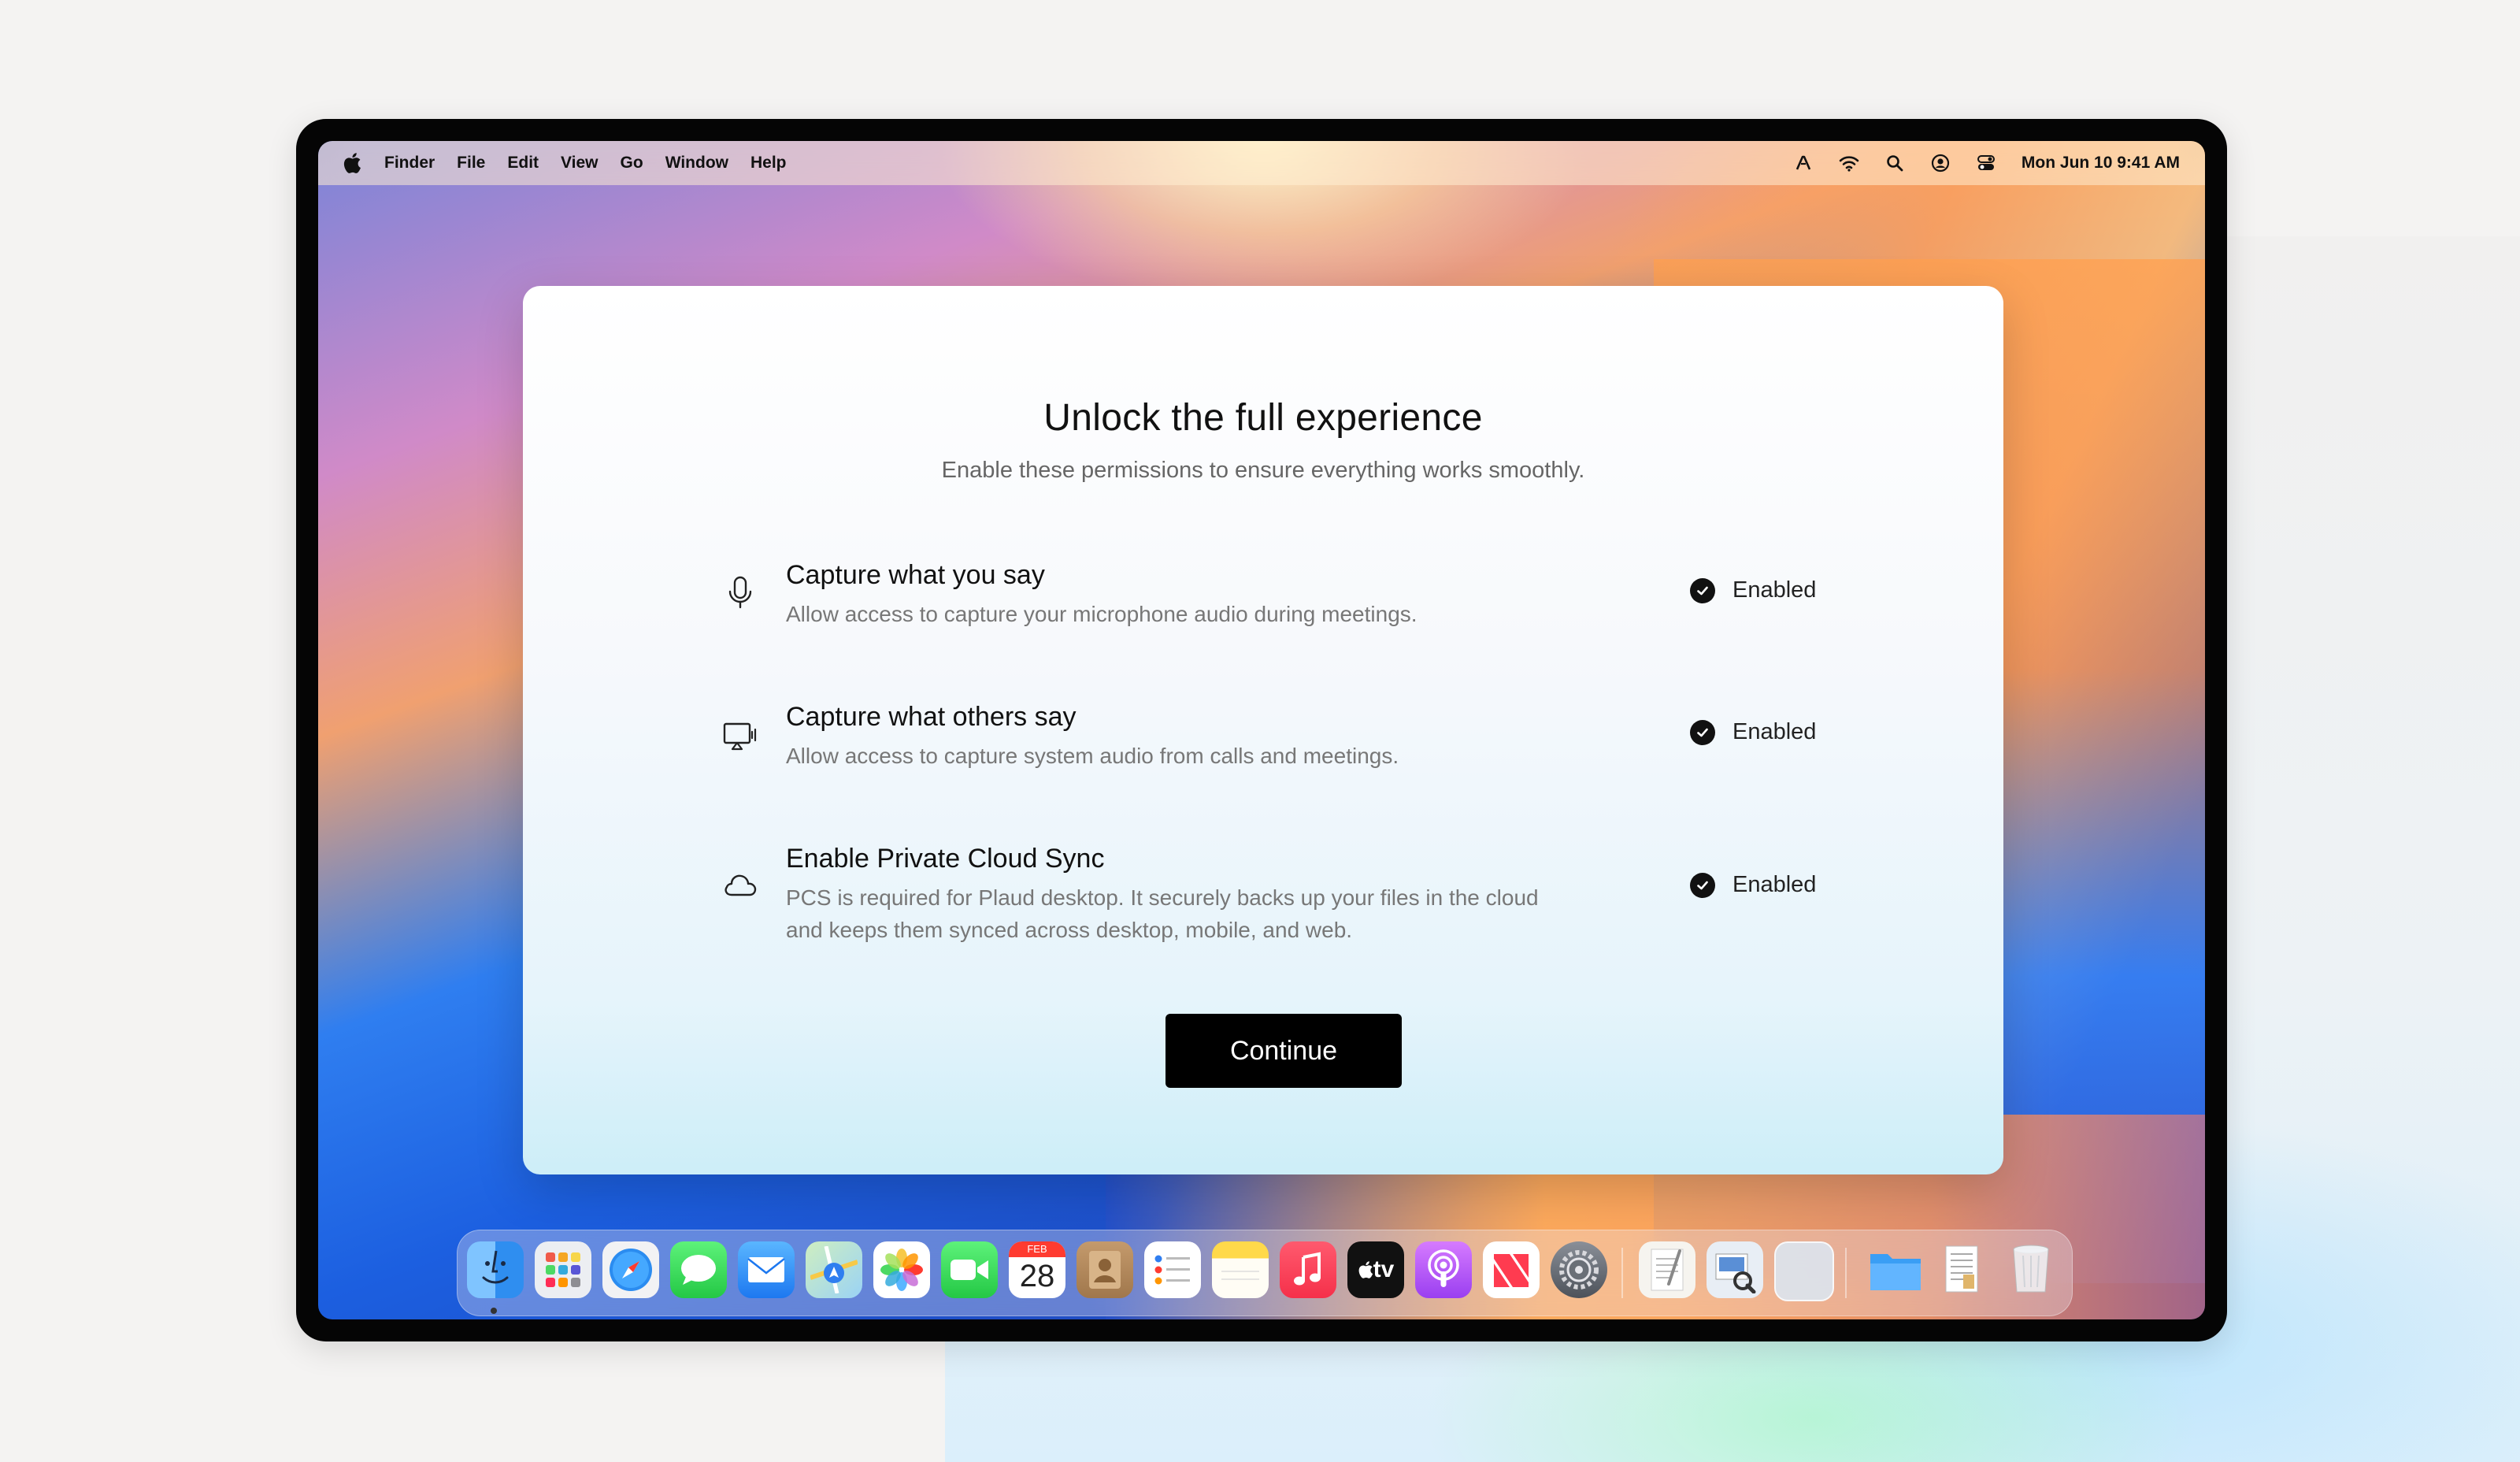  What do you see at coordinates (523, 163) in the screenshot?
I see `menu-edit: Edit` at bounding box center [523, 163].